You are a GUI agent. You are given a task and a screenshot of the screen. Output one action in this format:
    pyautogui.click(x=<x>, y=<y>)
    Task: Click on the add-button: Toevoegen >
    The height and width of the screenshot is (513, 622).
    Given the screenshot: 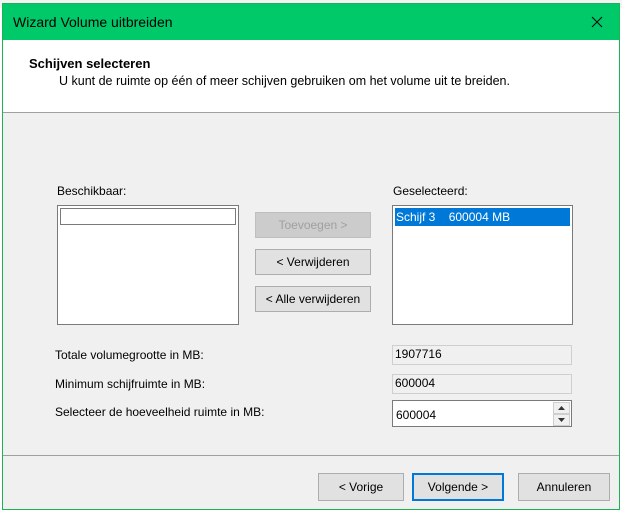 What is the action you would take?
    pyautogui.click(x=313, y=225)
    